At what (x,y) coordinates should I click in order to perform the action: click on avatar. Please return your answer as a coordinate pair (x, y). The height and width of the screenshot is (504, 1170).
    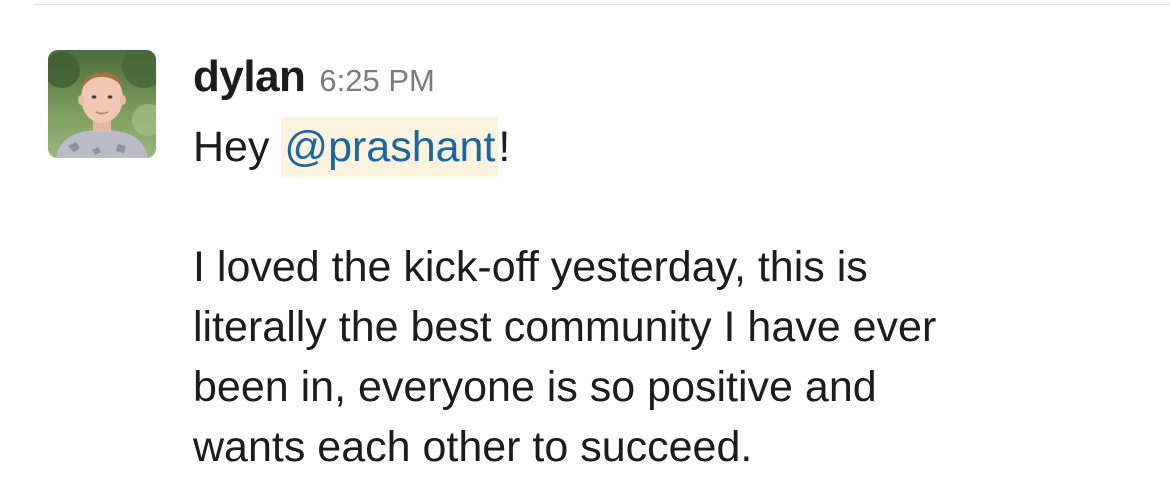
    Looking at the image, I should click on (102, 104).